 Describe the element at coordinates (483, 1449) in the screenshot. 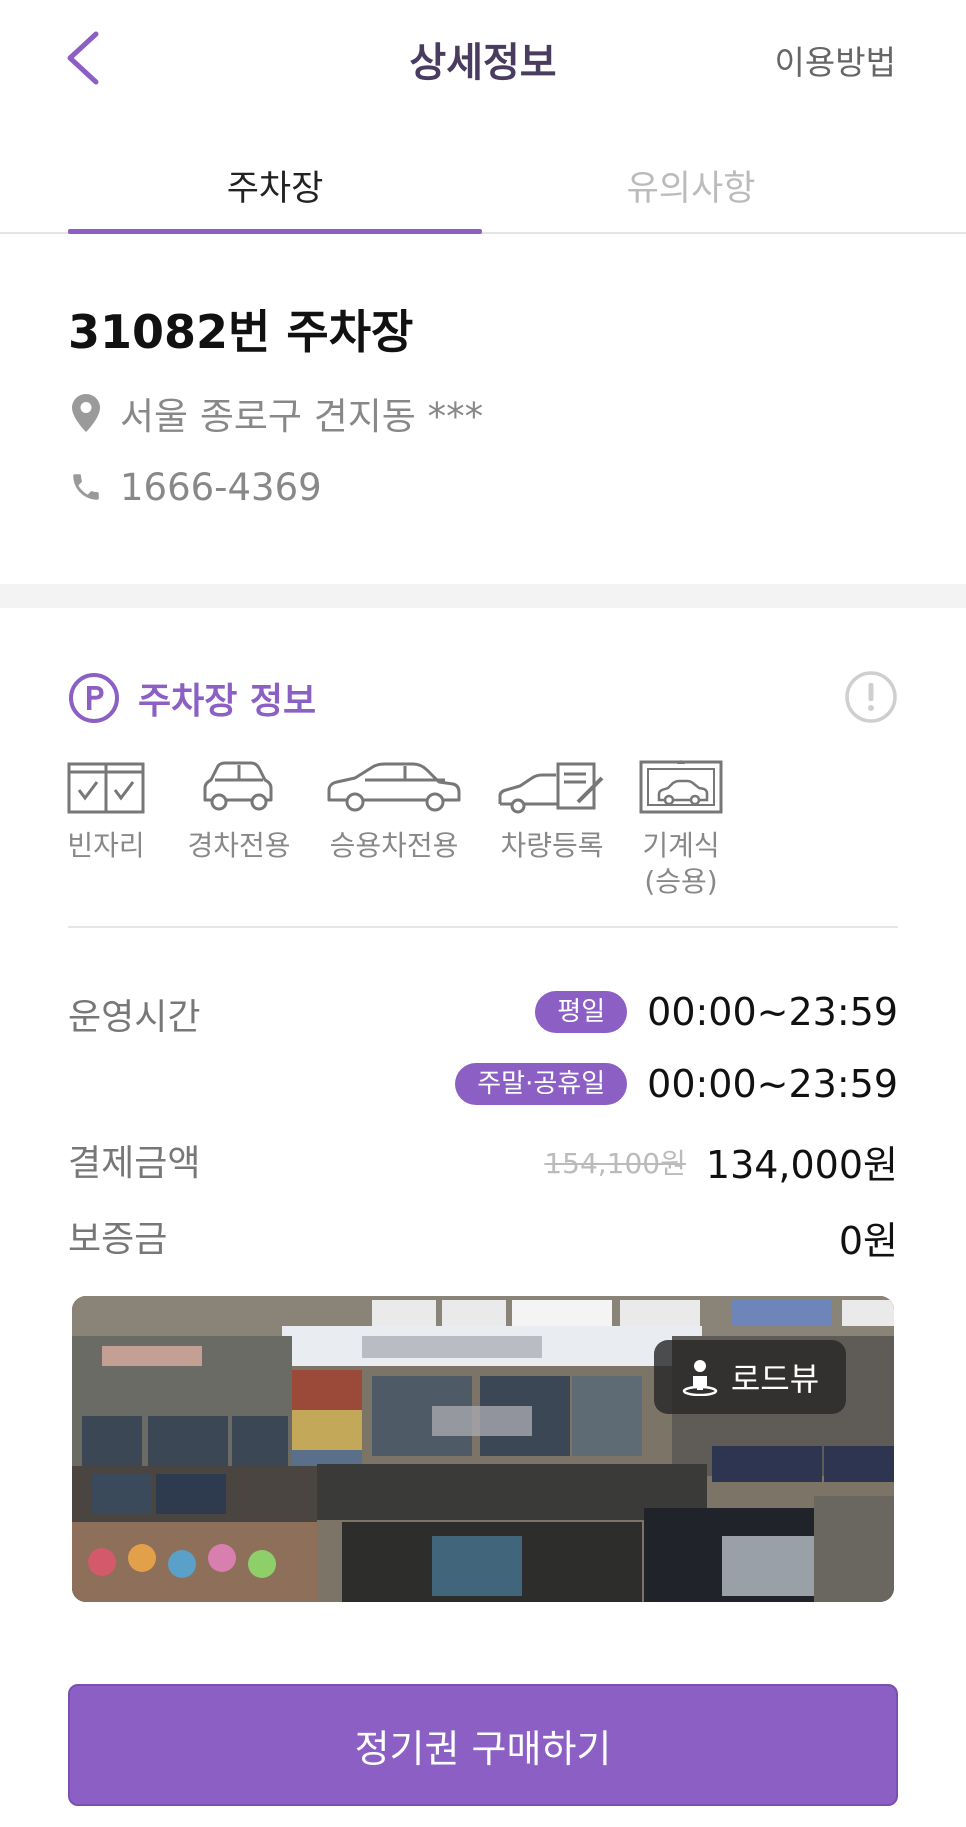

I see `street-view-photo: 로드뷰` at that location.